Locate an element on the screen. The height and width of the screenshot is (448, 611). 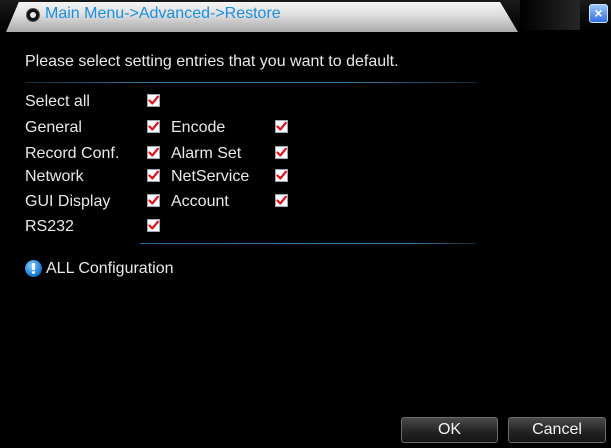
entry-label-encode: Encode is located at coordinates (198, 127).